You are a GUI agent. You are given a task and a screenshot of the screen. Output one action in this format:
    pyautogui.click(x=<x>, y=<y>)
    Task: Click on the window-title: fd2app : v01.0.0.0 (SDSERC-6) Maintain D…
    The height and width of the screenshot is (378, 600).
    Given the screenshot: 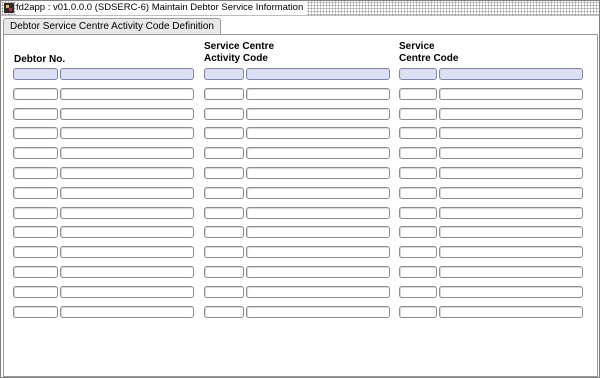 What is the action you would take?
    pyautogui.click(x=162, y=8)
    